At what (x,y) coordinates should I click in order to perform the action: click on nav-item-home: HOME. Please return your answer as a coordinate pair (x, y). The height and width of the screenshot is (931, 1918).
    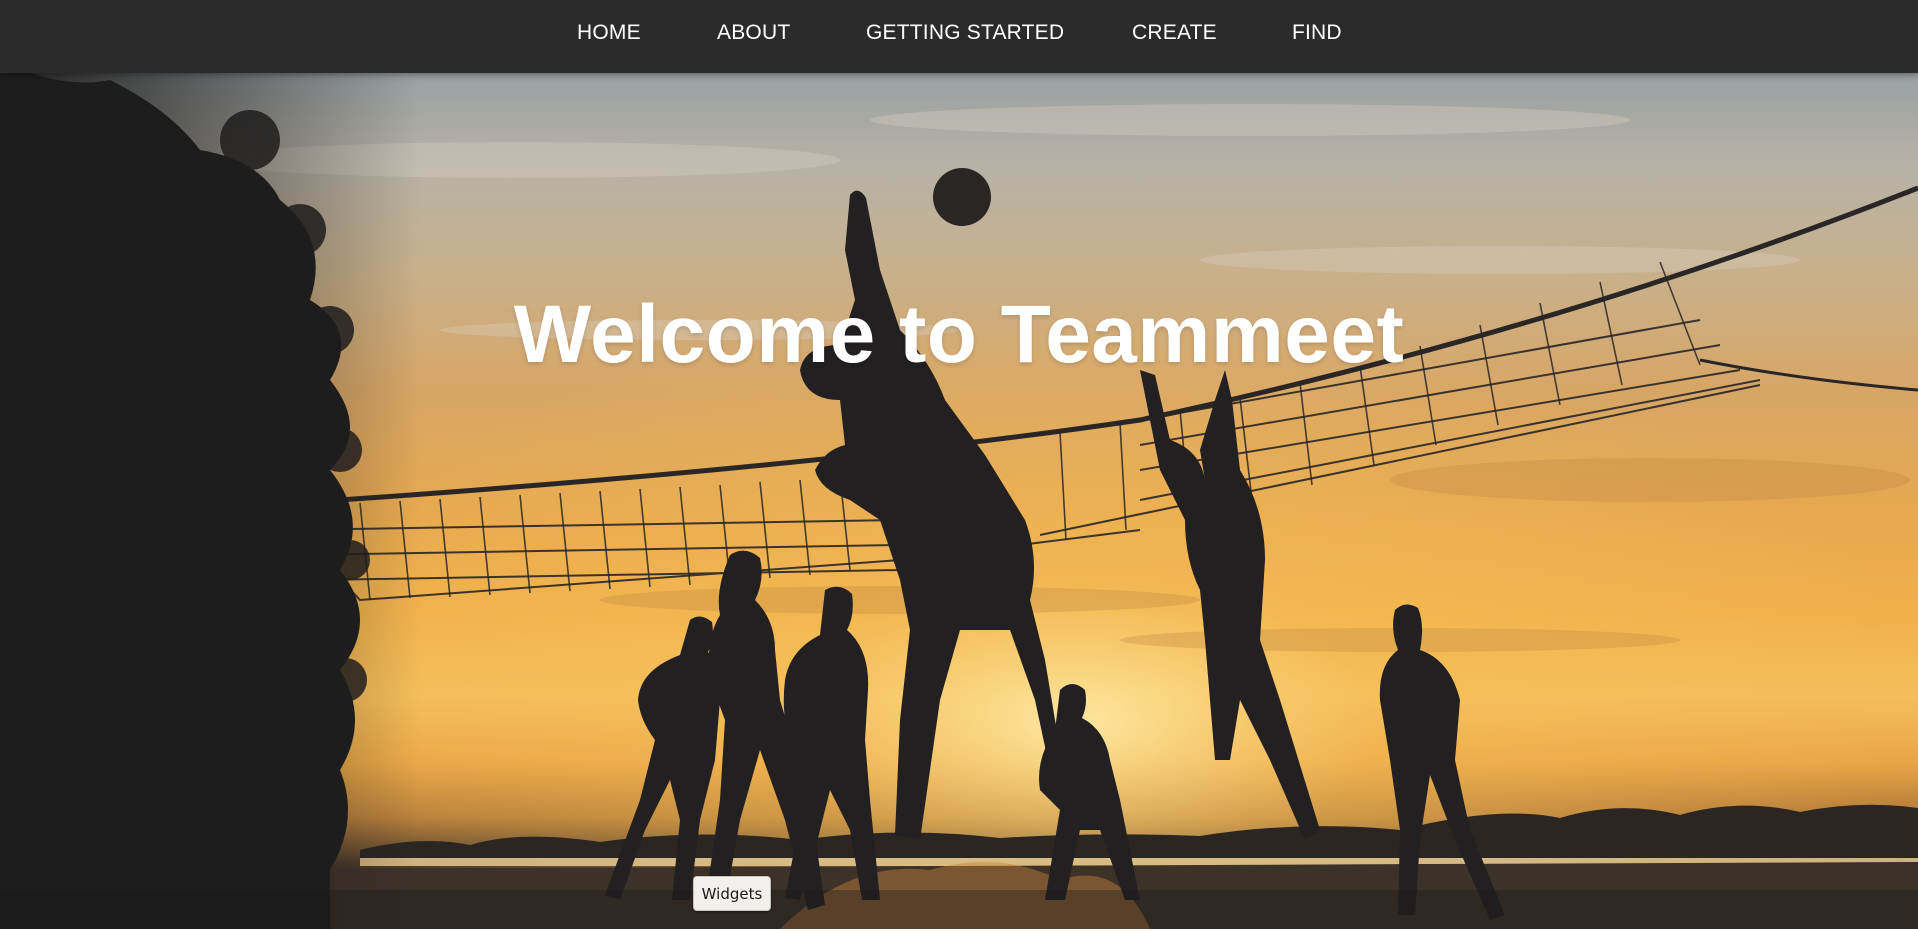
    Looking at the image, I should click on (609, 33).